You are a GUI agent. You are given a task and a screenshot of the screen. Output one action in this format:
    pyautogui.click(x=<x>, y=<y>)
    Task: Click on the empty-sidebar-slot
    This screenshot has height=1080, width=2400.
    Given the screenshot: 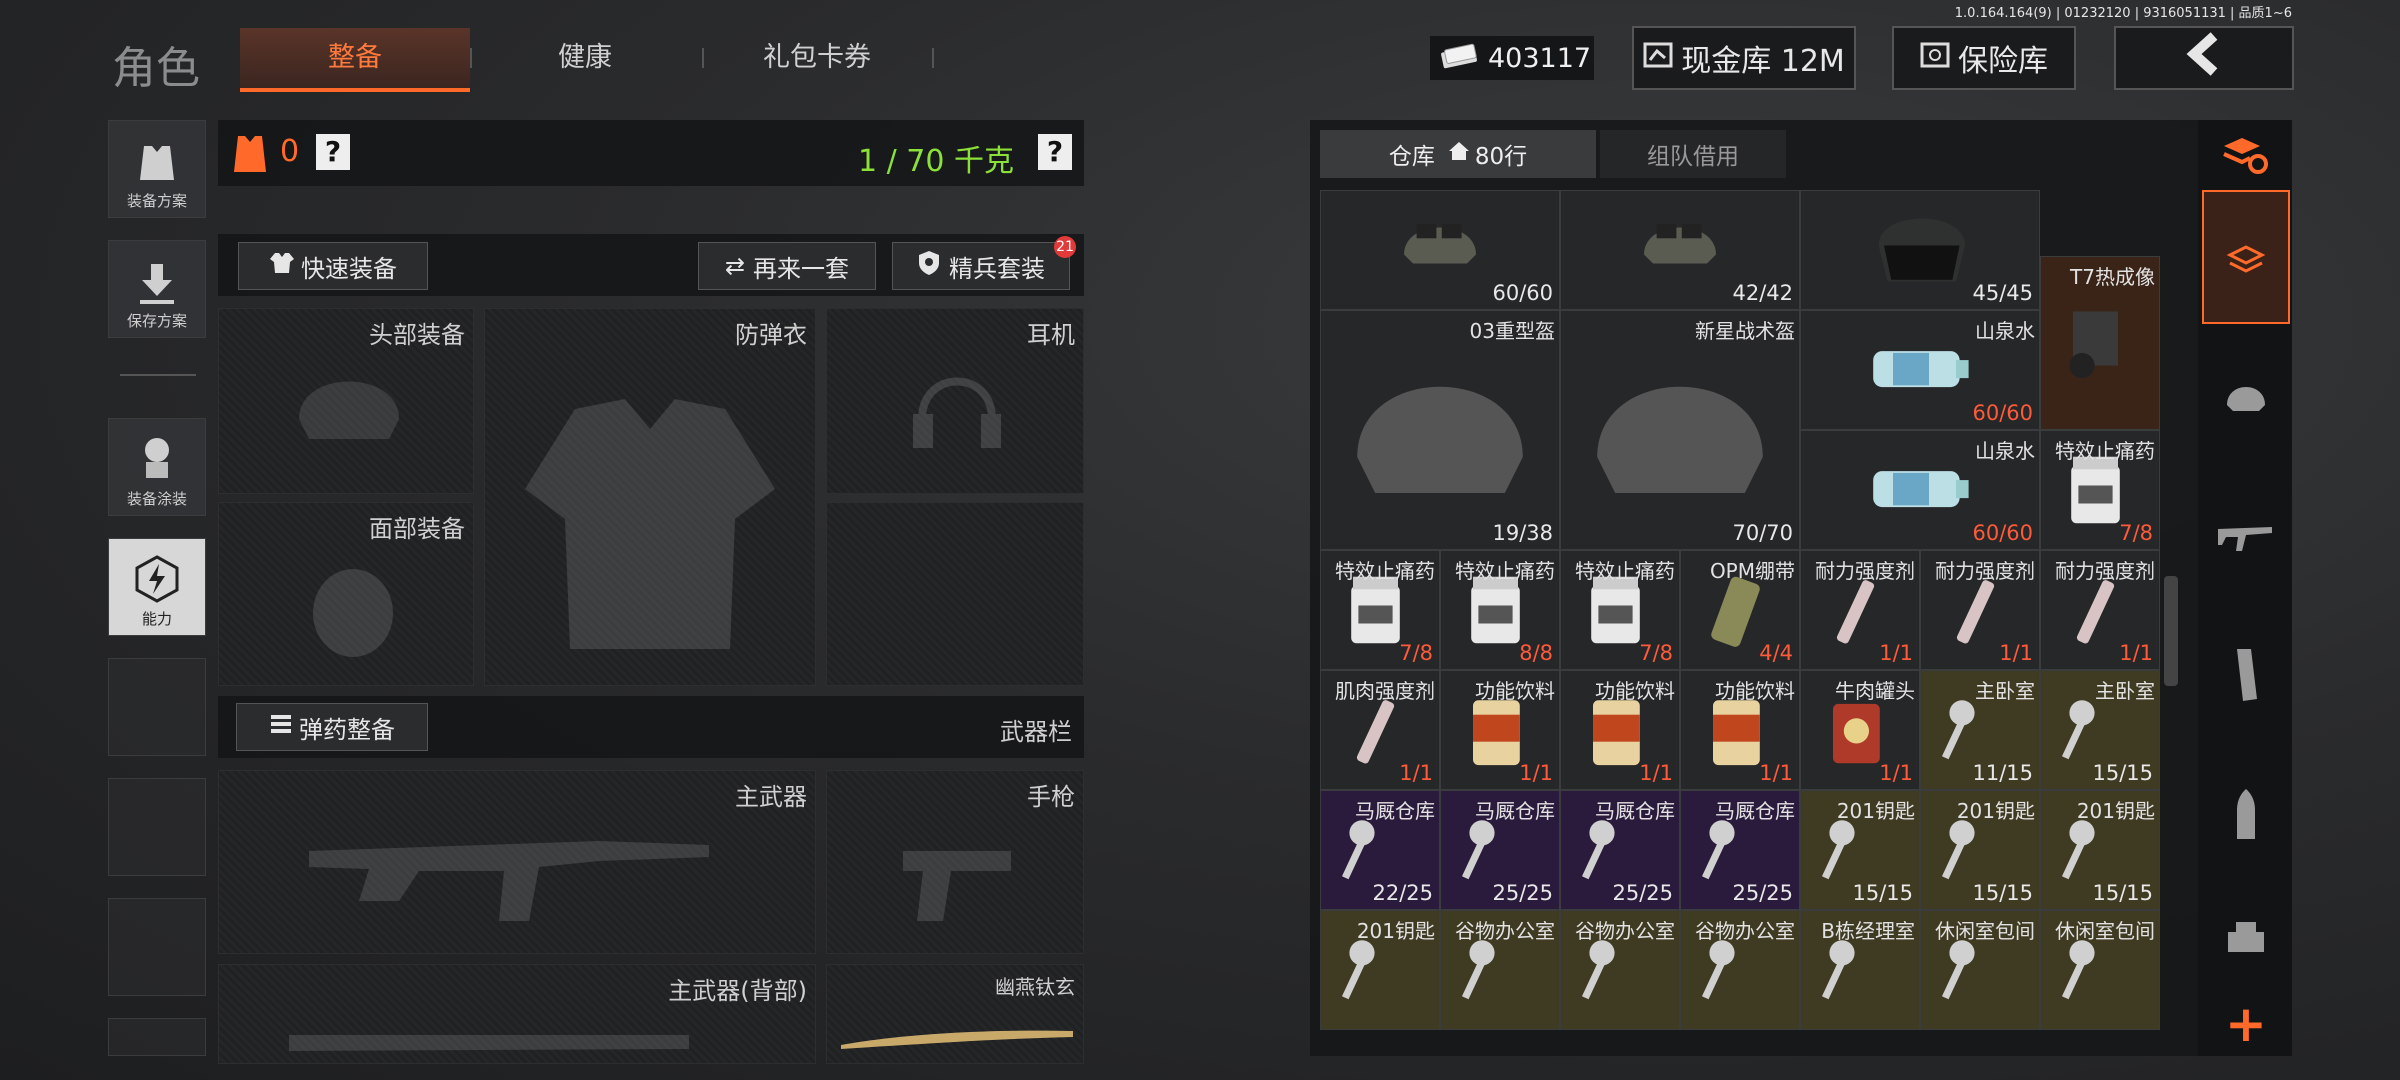 What is the action you would take?
    pyautogui.click(x=157, y=1037)
    